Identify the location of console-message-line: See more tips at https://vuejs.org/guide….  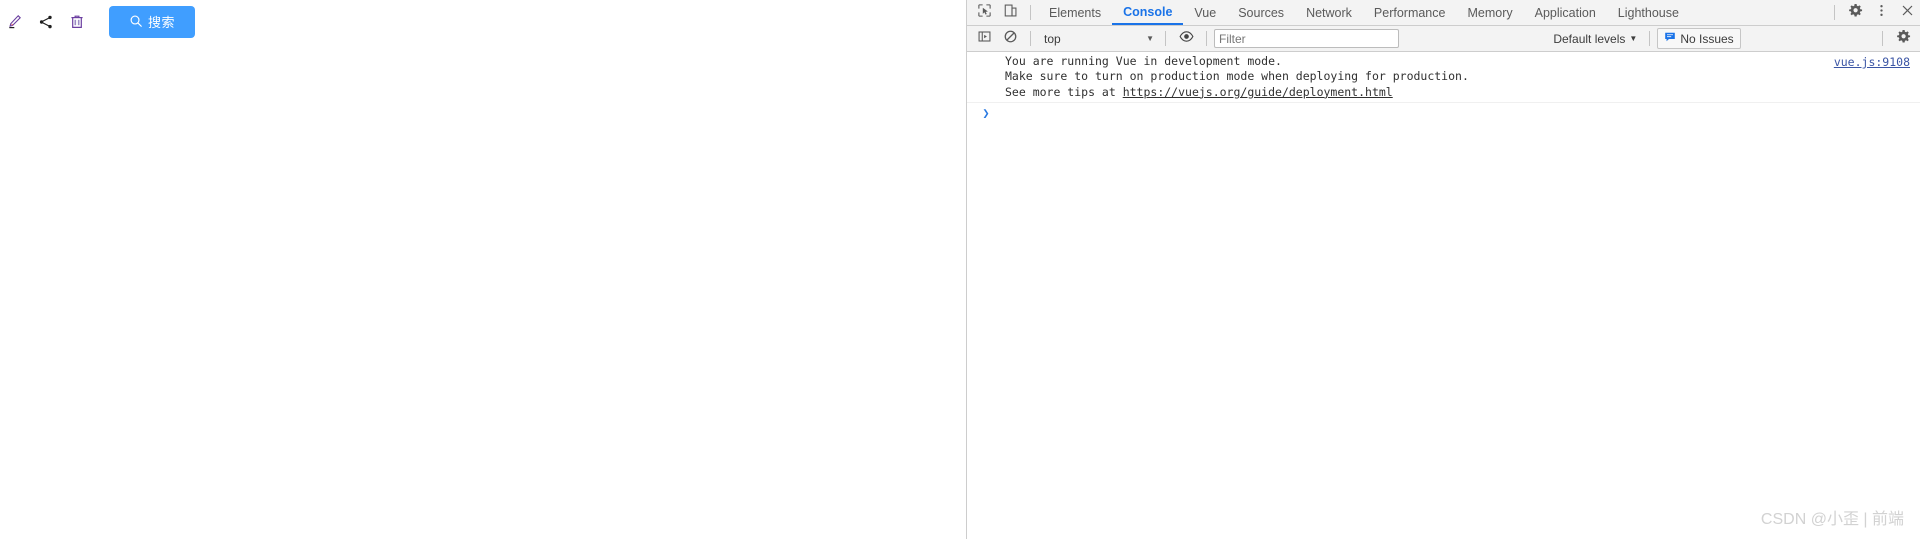
(1462, 92).